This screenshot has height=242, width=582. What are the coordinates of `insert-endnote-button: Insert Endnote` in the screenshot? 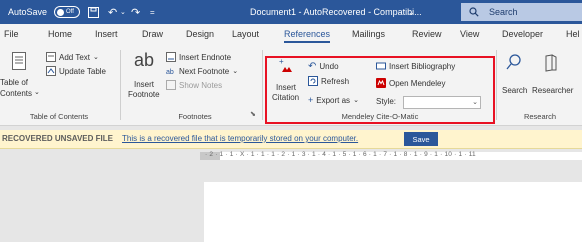 It's located at (198, 57).